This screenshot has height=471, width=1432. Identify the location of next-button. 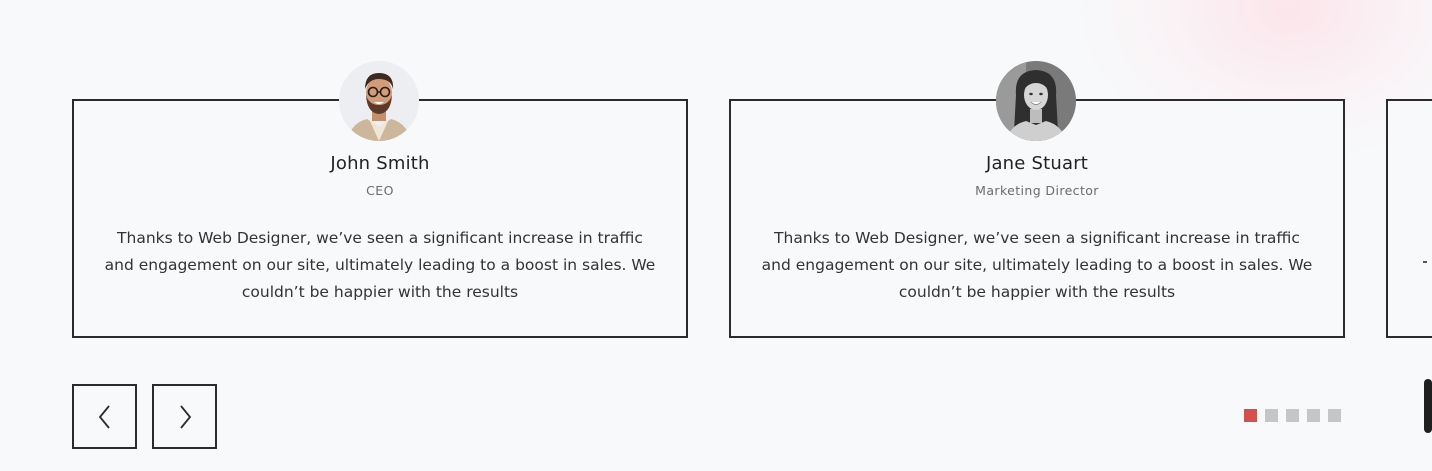
(184, 416).